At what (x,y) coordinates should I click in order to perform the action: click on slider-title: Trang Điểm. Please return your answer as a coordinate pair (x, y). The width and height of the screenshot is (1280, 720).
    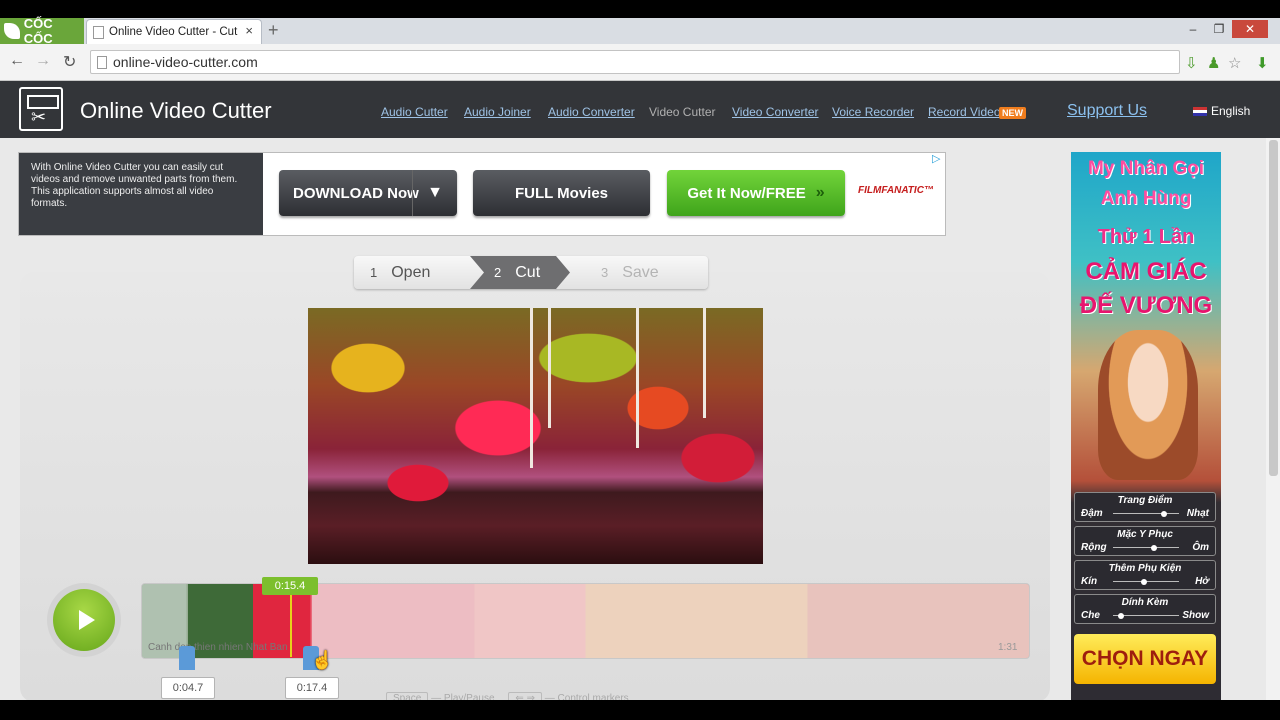
    Looking at the image, I should click on (1145, 500).